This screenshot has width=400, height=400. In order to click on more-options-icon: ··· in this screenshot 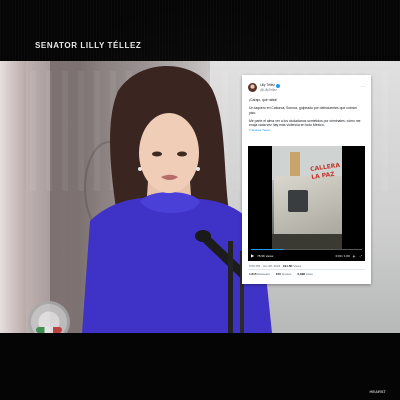, I will do `click(363, 86)`.